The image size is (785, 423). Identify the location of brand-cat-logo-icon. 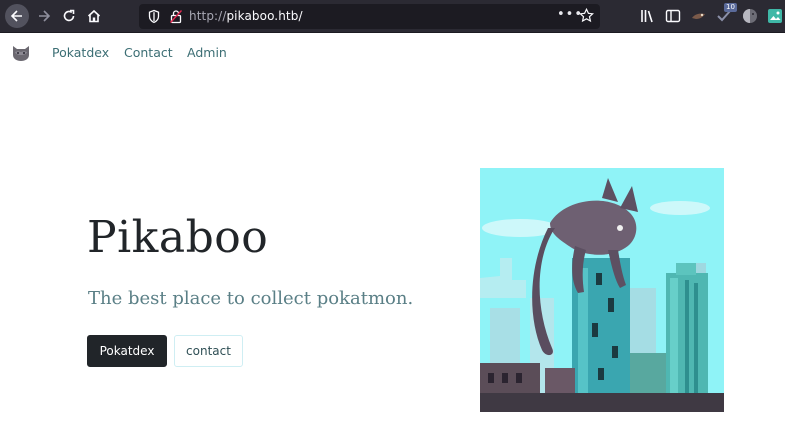
(21, 52).